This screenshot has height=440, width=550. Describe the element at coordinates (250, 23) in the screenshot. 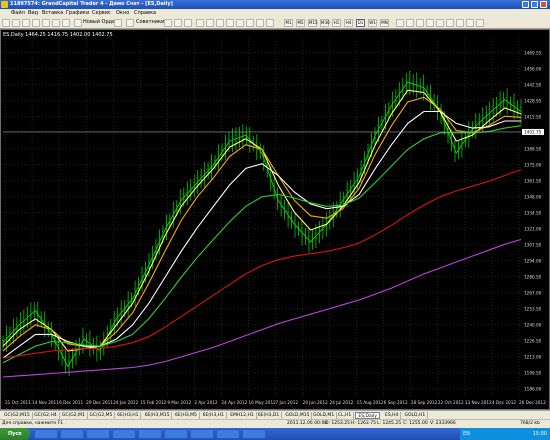

I see `indicators-button` at that location.